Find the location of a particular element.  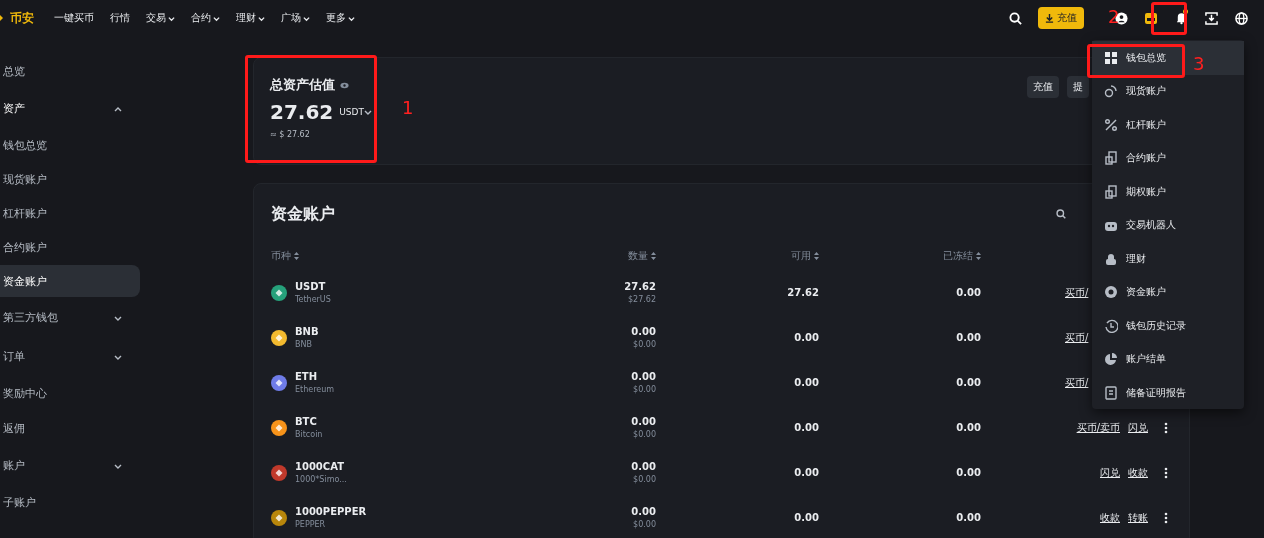

menu-item: 合约账户 is located at coordinates (1168, 158).